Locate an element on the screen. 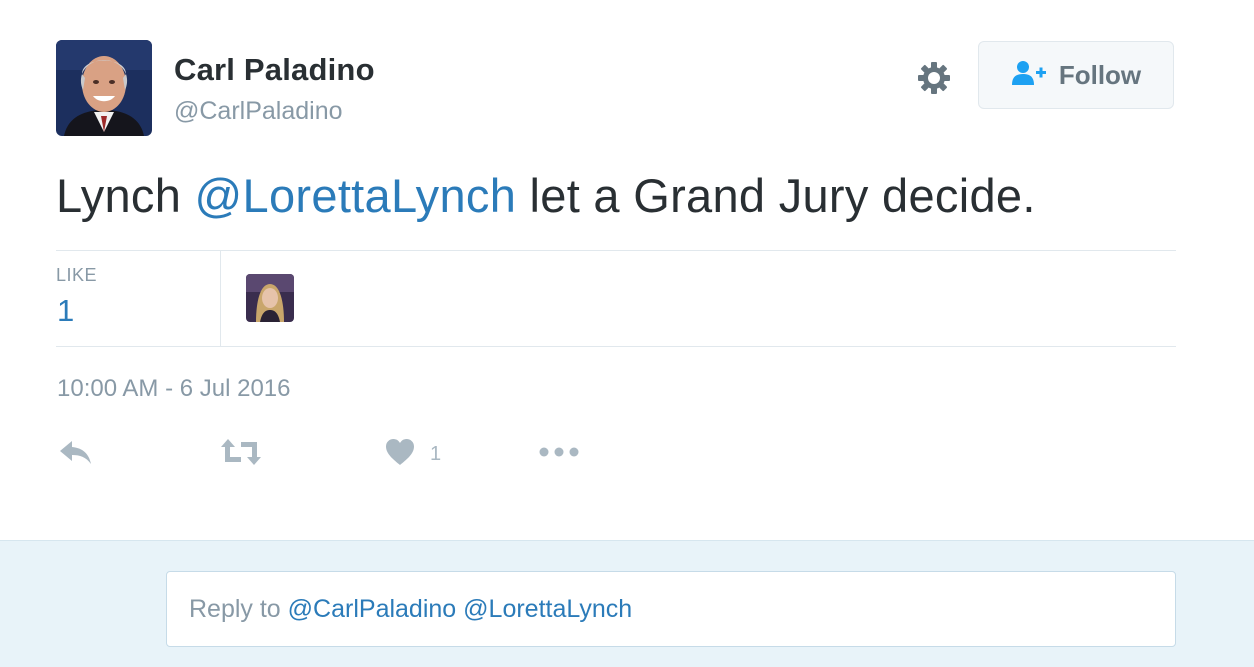 The image size is (1254, 667). follow-user-icon is located at coordinates (1030, 75).